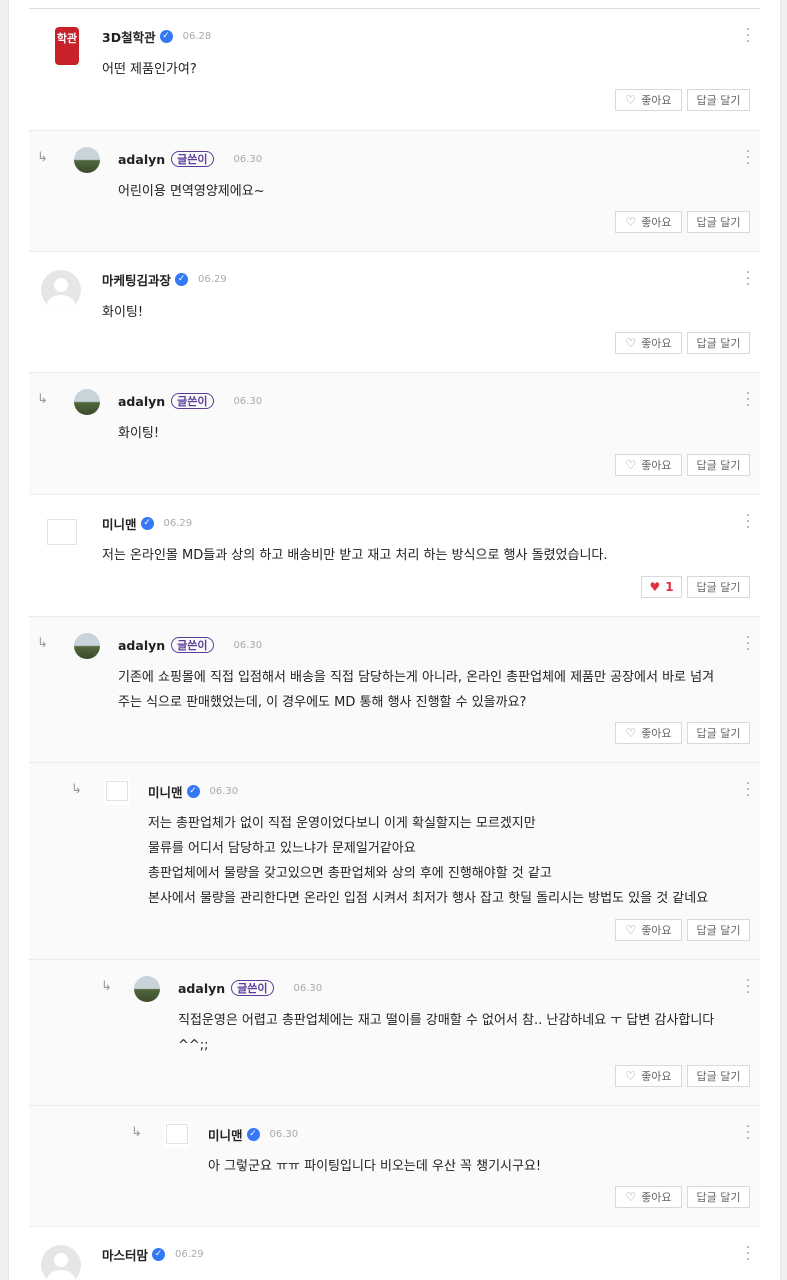  What do you see at coordinates (661, 587) in the screenshot?
I see `like-button: ♥ 1` at bounding box center [661, 587].